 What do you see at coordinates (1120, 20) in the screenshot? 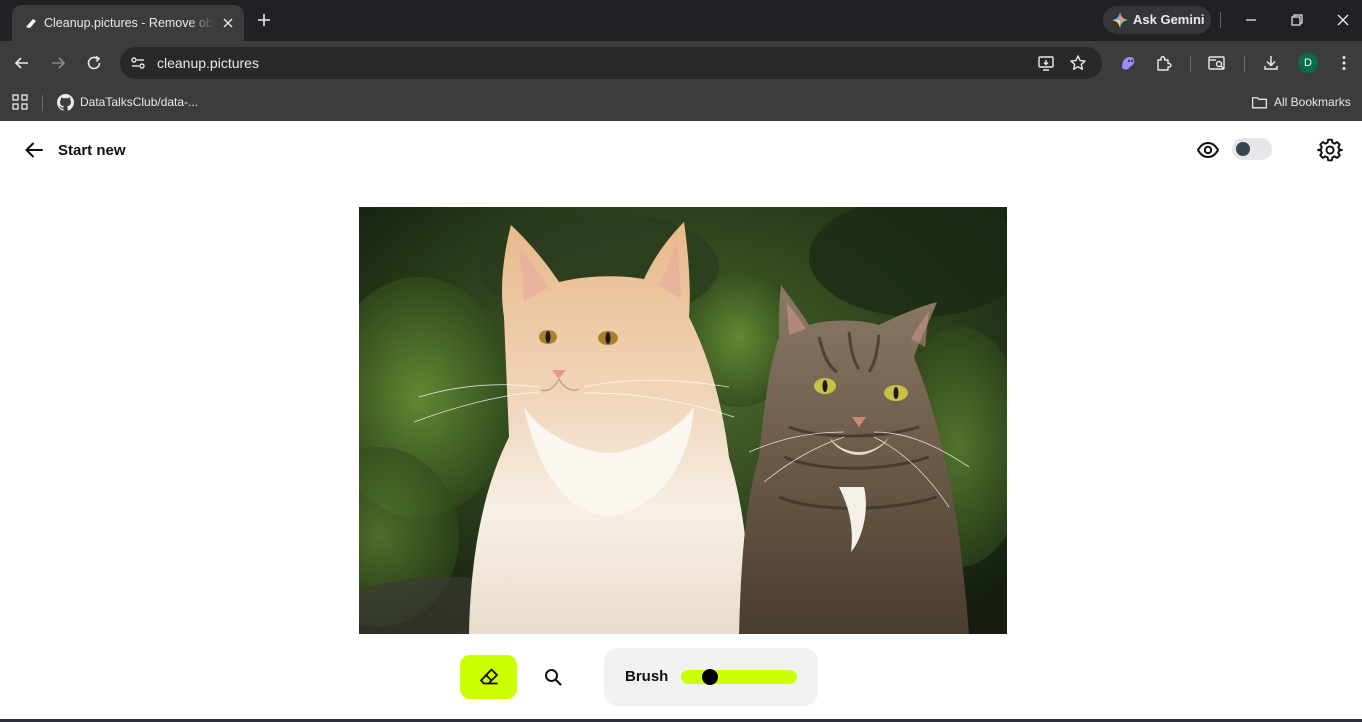
I see `gemini-sparkle-icon` at bounding box center [1120, 20].